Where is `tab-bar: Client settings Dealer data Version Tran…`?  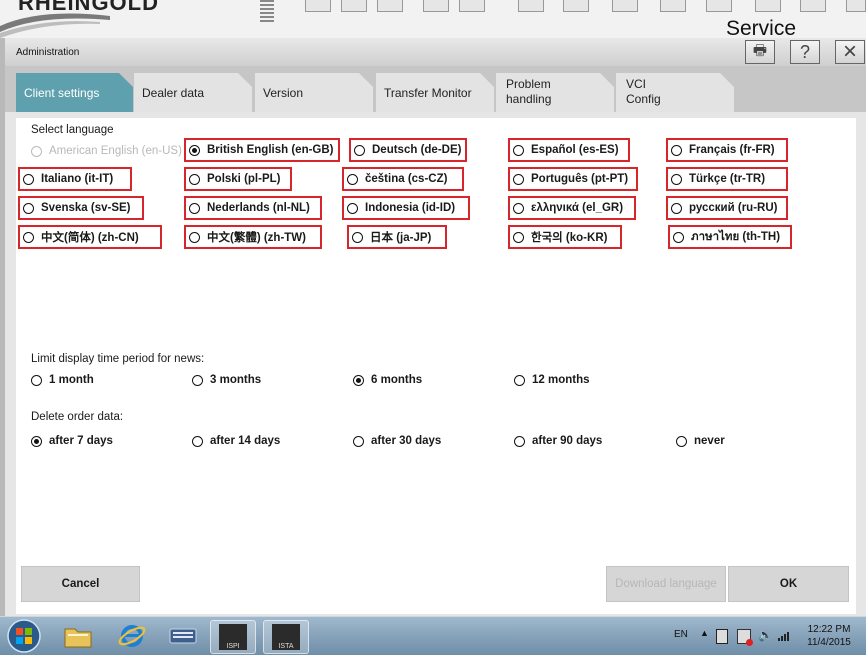 tab-bar: Client settings Dealer data Version Tran… is located at coordinates (435, 89).